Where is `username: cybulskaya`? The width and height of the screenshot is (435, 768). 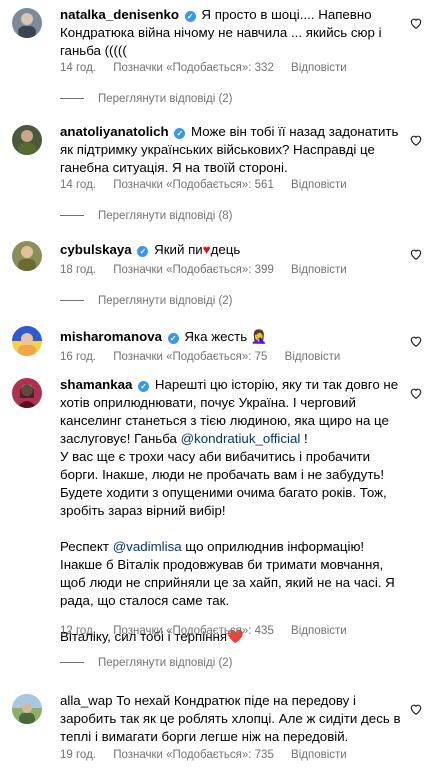 username: cybulskaya is located at coordinates (96, 249).